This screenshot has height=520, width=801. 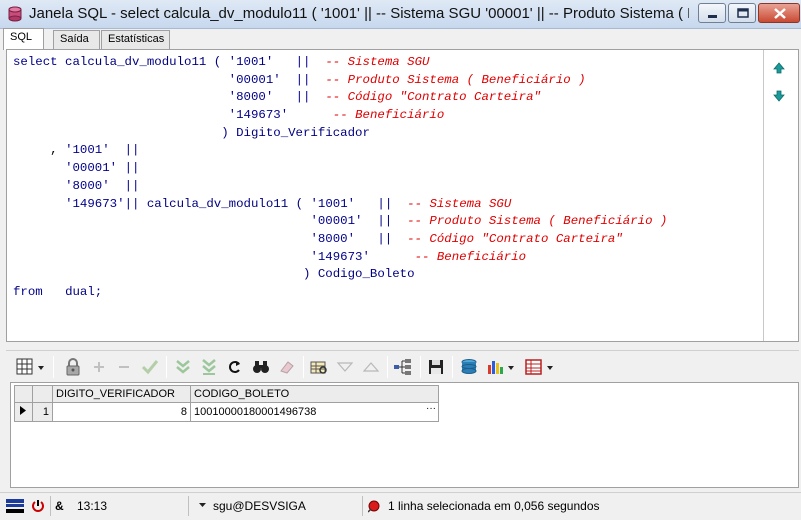 What do you see at coordinates (287, 367) in the screenshot?
I see `clear-button` at bounding box center [287, 367].